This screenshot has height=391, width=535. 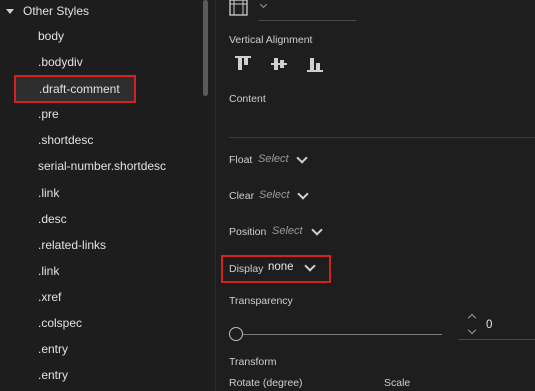 I want to click on style-item-colspec: .colspec, so click(x=60, y=323).